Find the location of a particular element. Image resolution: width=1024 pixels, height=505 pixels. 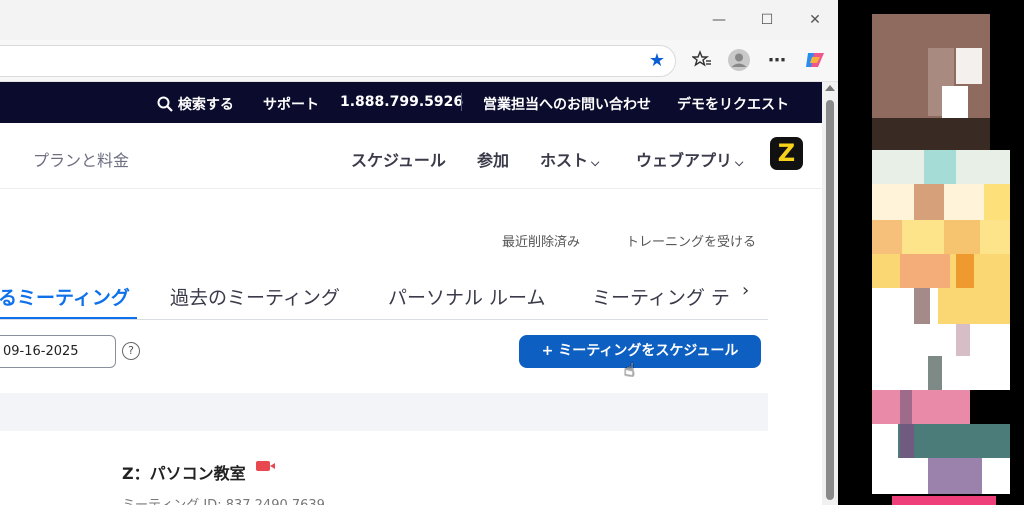

nav-host: ホスト ⌵ is located at coordinates (569, 159).